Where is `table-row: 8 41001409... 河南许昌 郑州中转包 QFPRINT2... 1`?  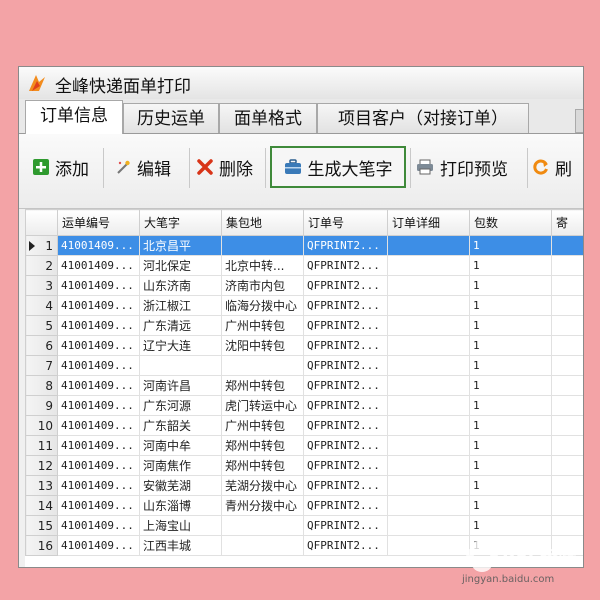
table-row: 8 41001409... 河南许昌 郑州中转包 QFPRINT2... 1 is located at coordinates (304, 385).